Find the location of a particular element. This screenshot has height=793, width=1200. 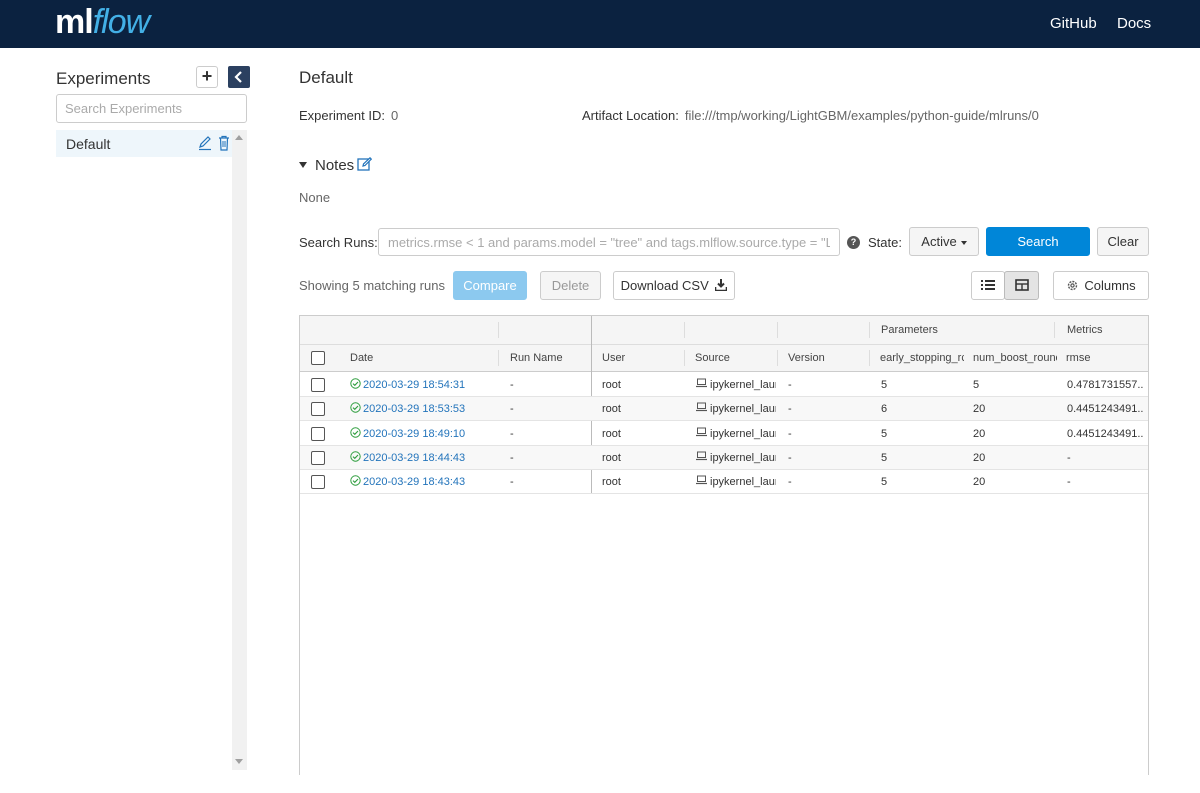

run-date-link: 2020-03-29 18:54:31 is located at coordinates (414, 385).